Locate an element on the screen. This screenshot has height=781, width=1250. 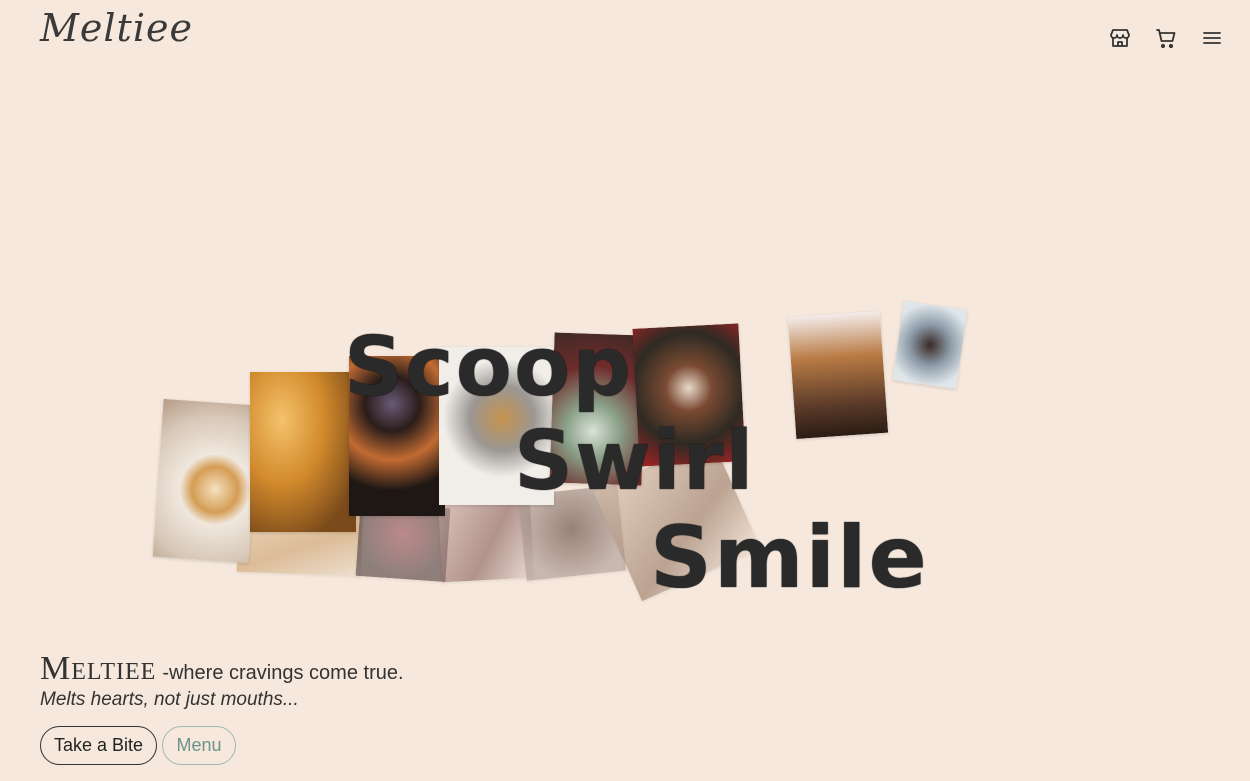
iced-latte-photo is located at coordinates (838, 375).